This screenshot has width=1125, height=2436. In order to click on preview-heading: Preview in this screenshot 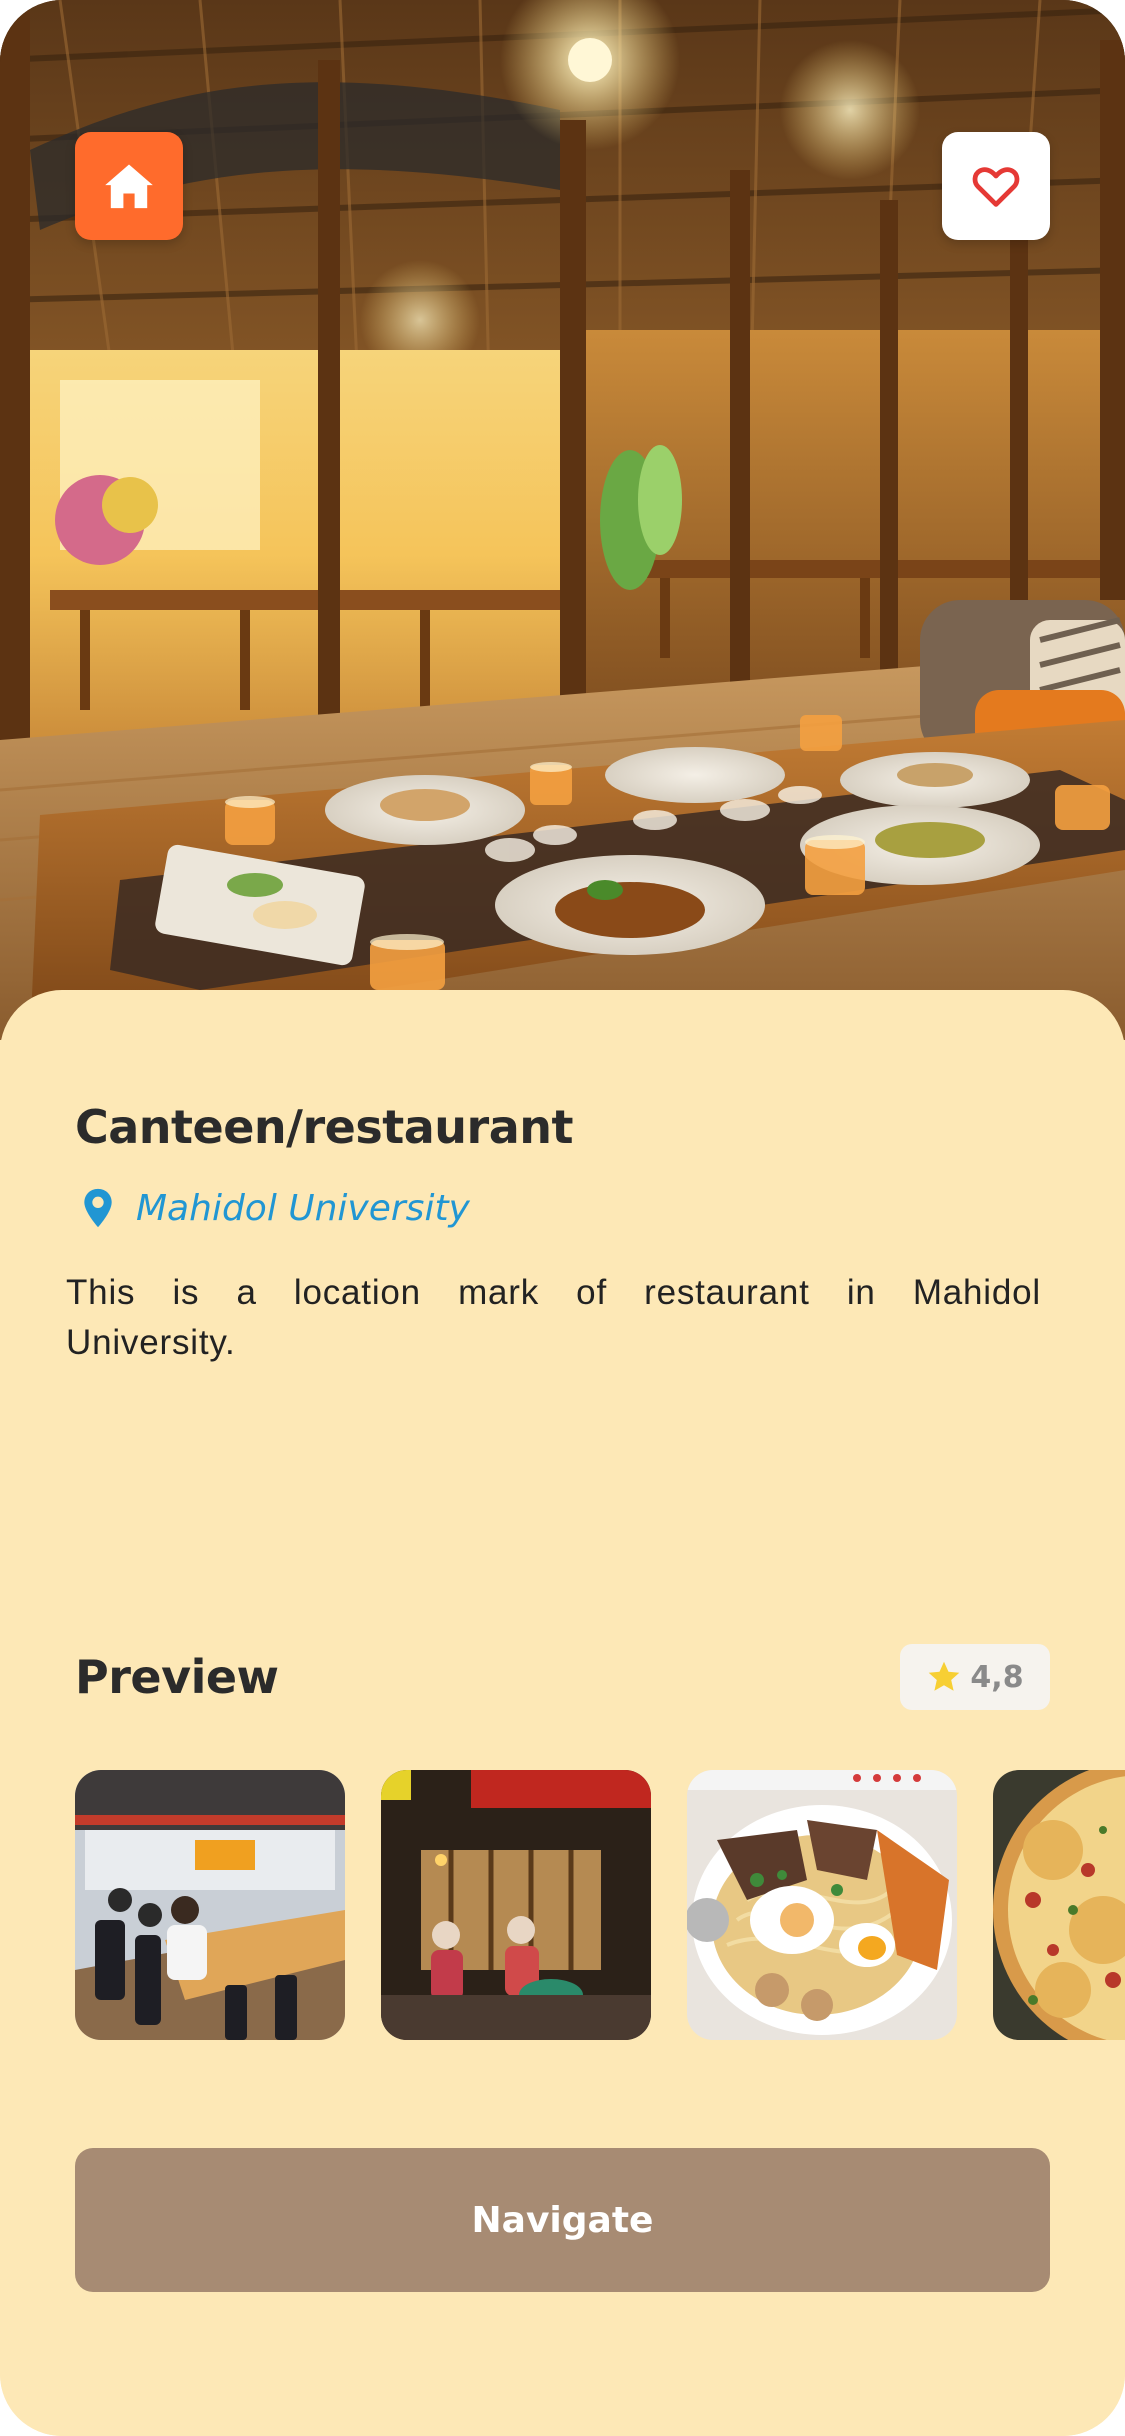, I will do `click(177, 1677)`.